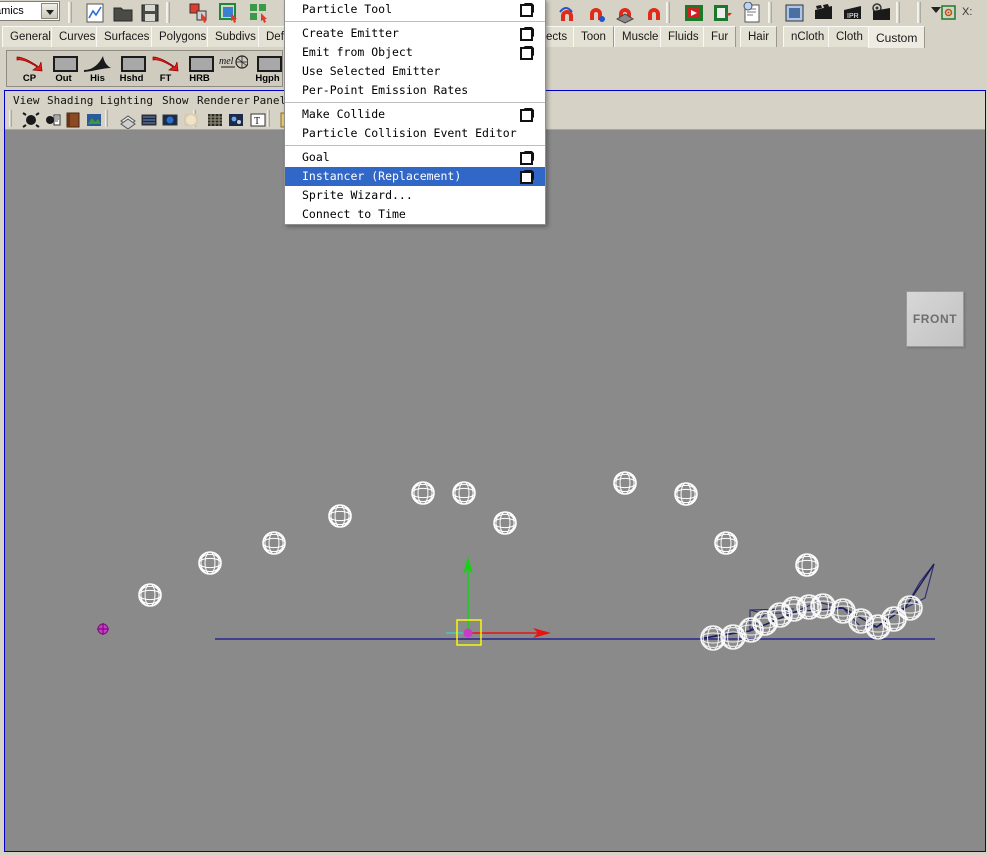  Describe the element at coordinates (63, 69) in the screenshot. I see `shelf-button-out: Out` at that location.